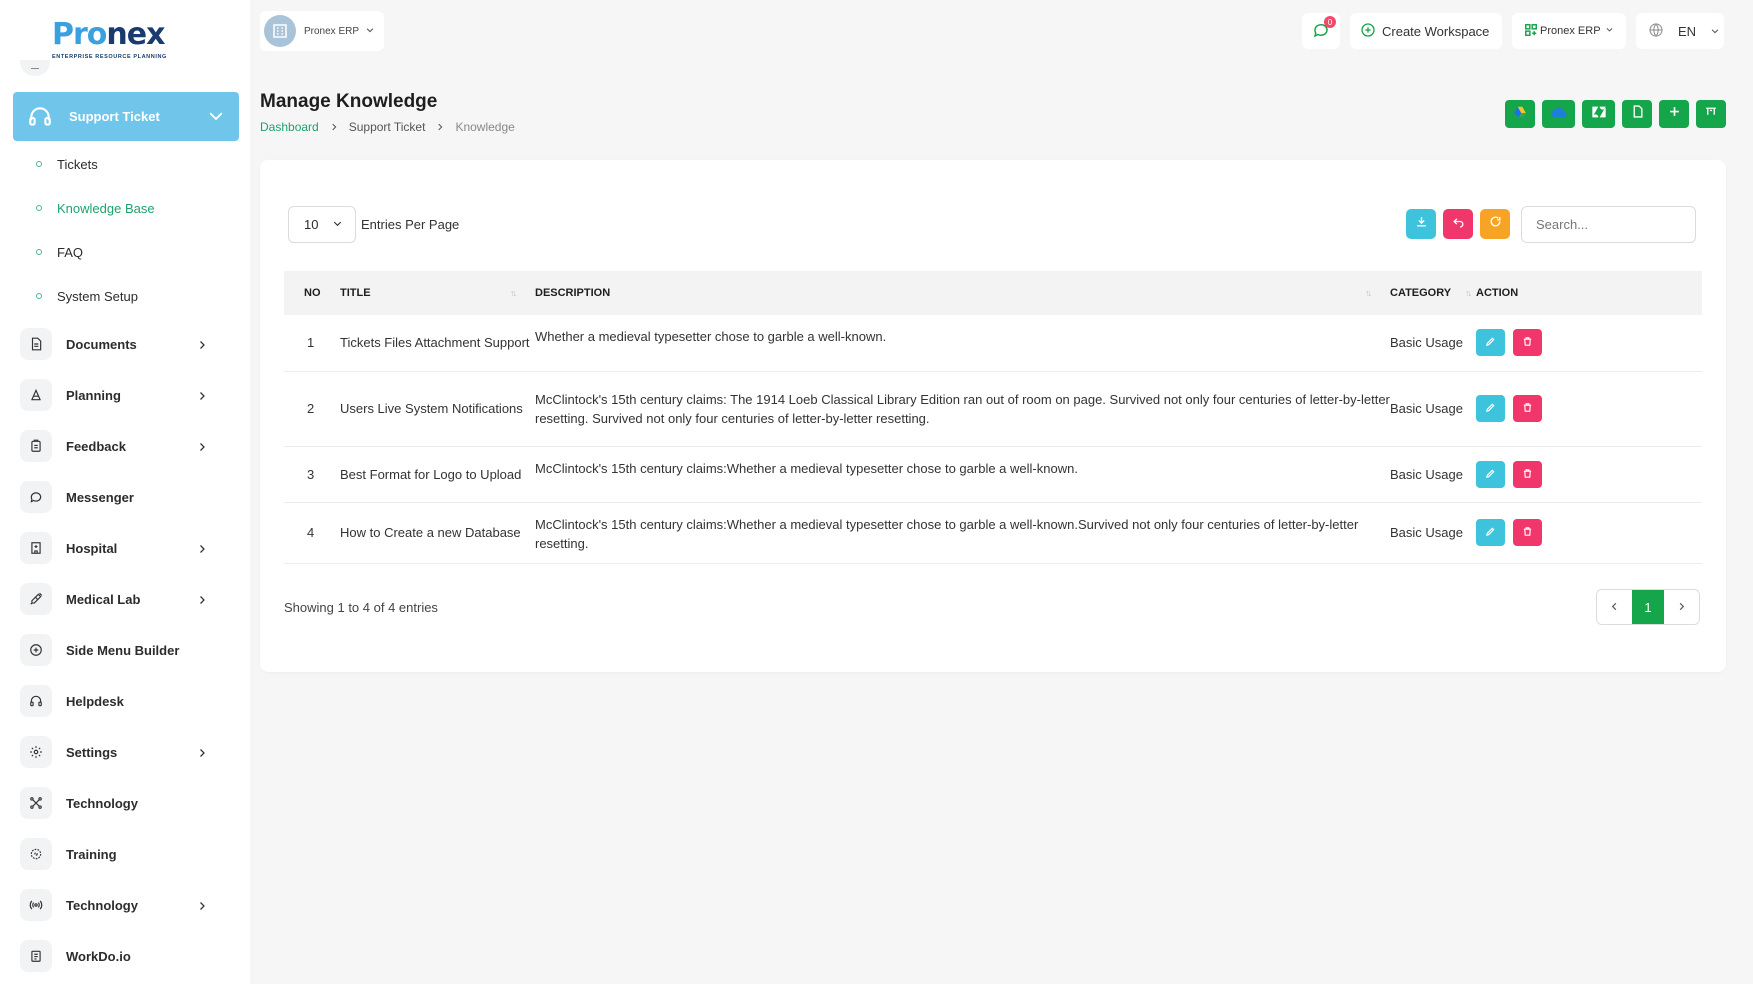  What do you see at coordinates (120, 497) in the screenshot?
I see `sidebar-item-messenger: Messenger` at bounding box center [120, 497].